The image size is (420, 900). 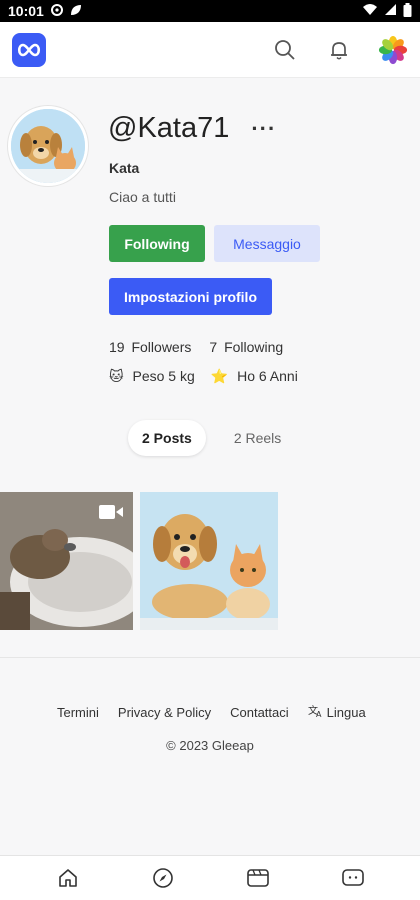 What do you see at coordinates (263, 129) in the screenshot?
I see `more-options-icon: ···` at bounding box center [263, 129].